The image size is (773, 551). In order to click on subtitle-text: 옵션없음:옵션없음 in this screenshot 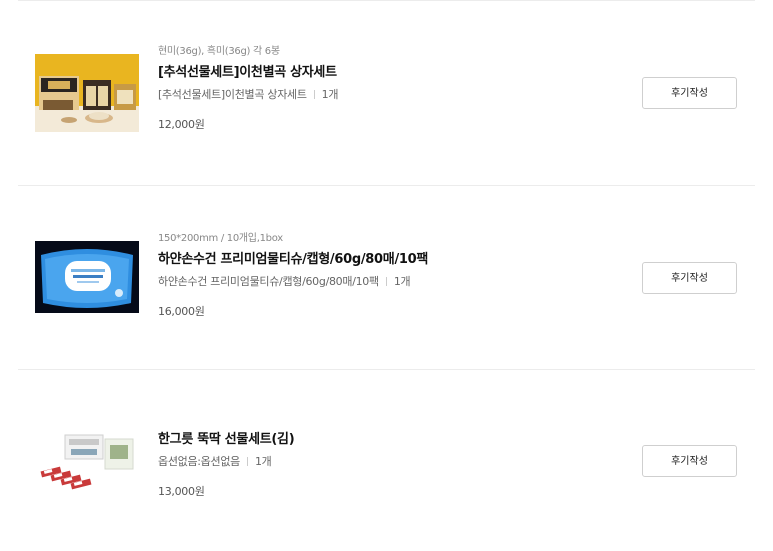, I will do `click(199, 461)`.